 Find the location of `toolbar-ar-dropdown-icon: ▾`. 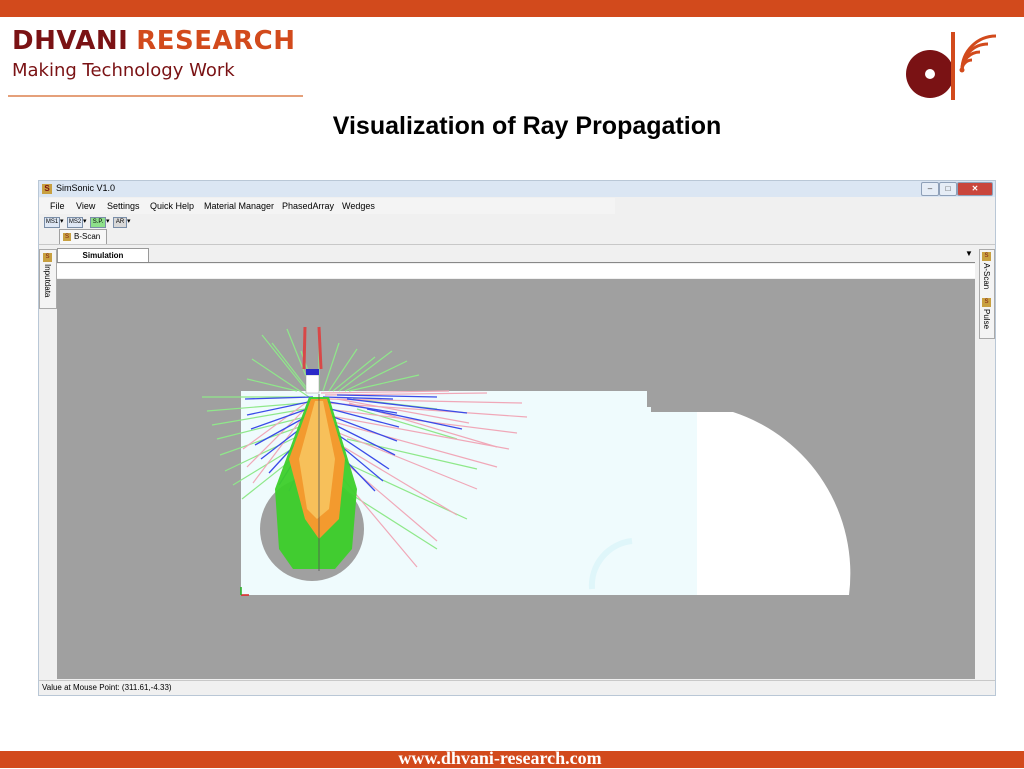

toolbar-ar-dropdown-icon: ▾ is located at coordinates (129, 221).